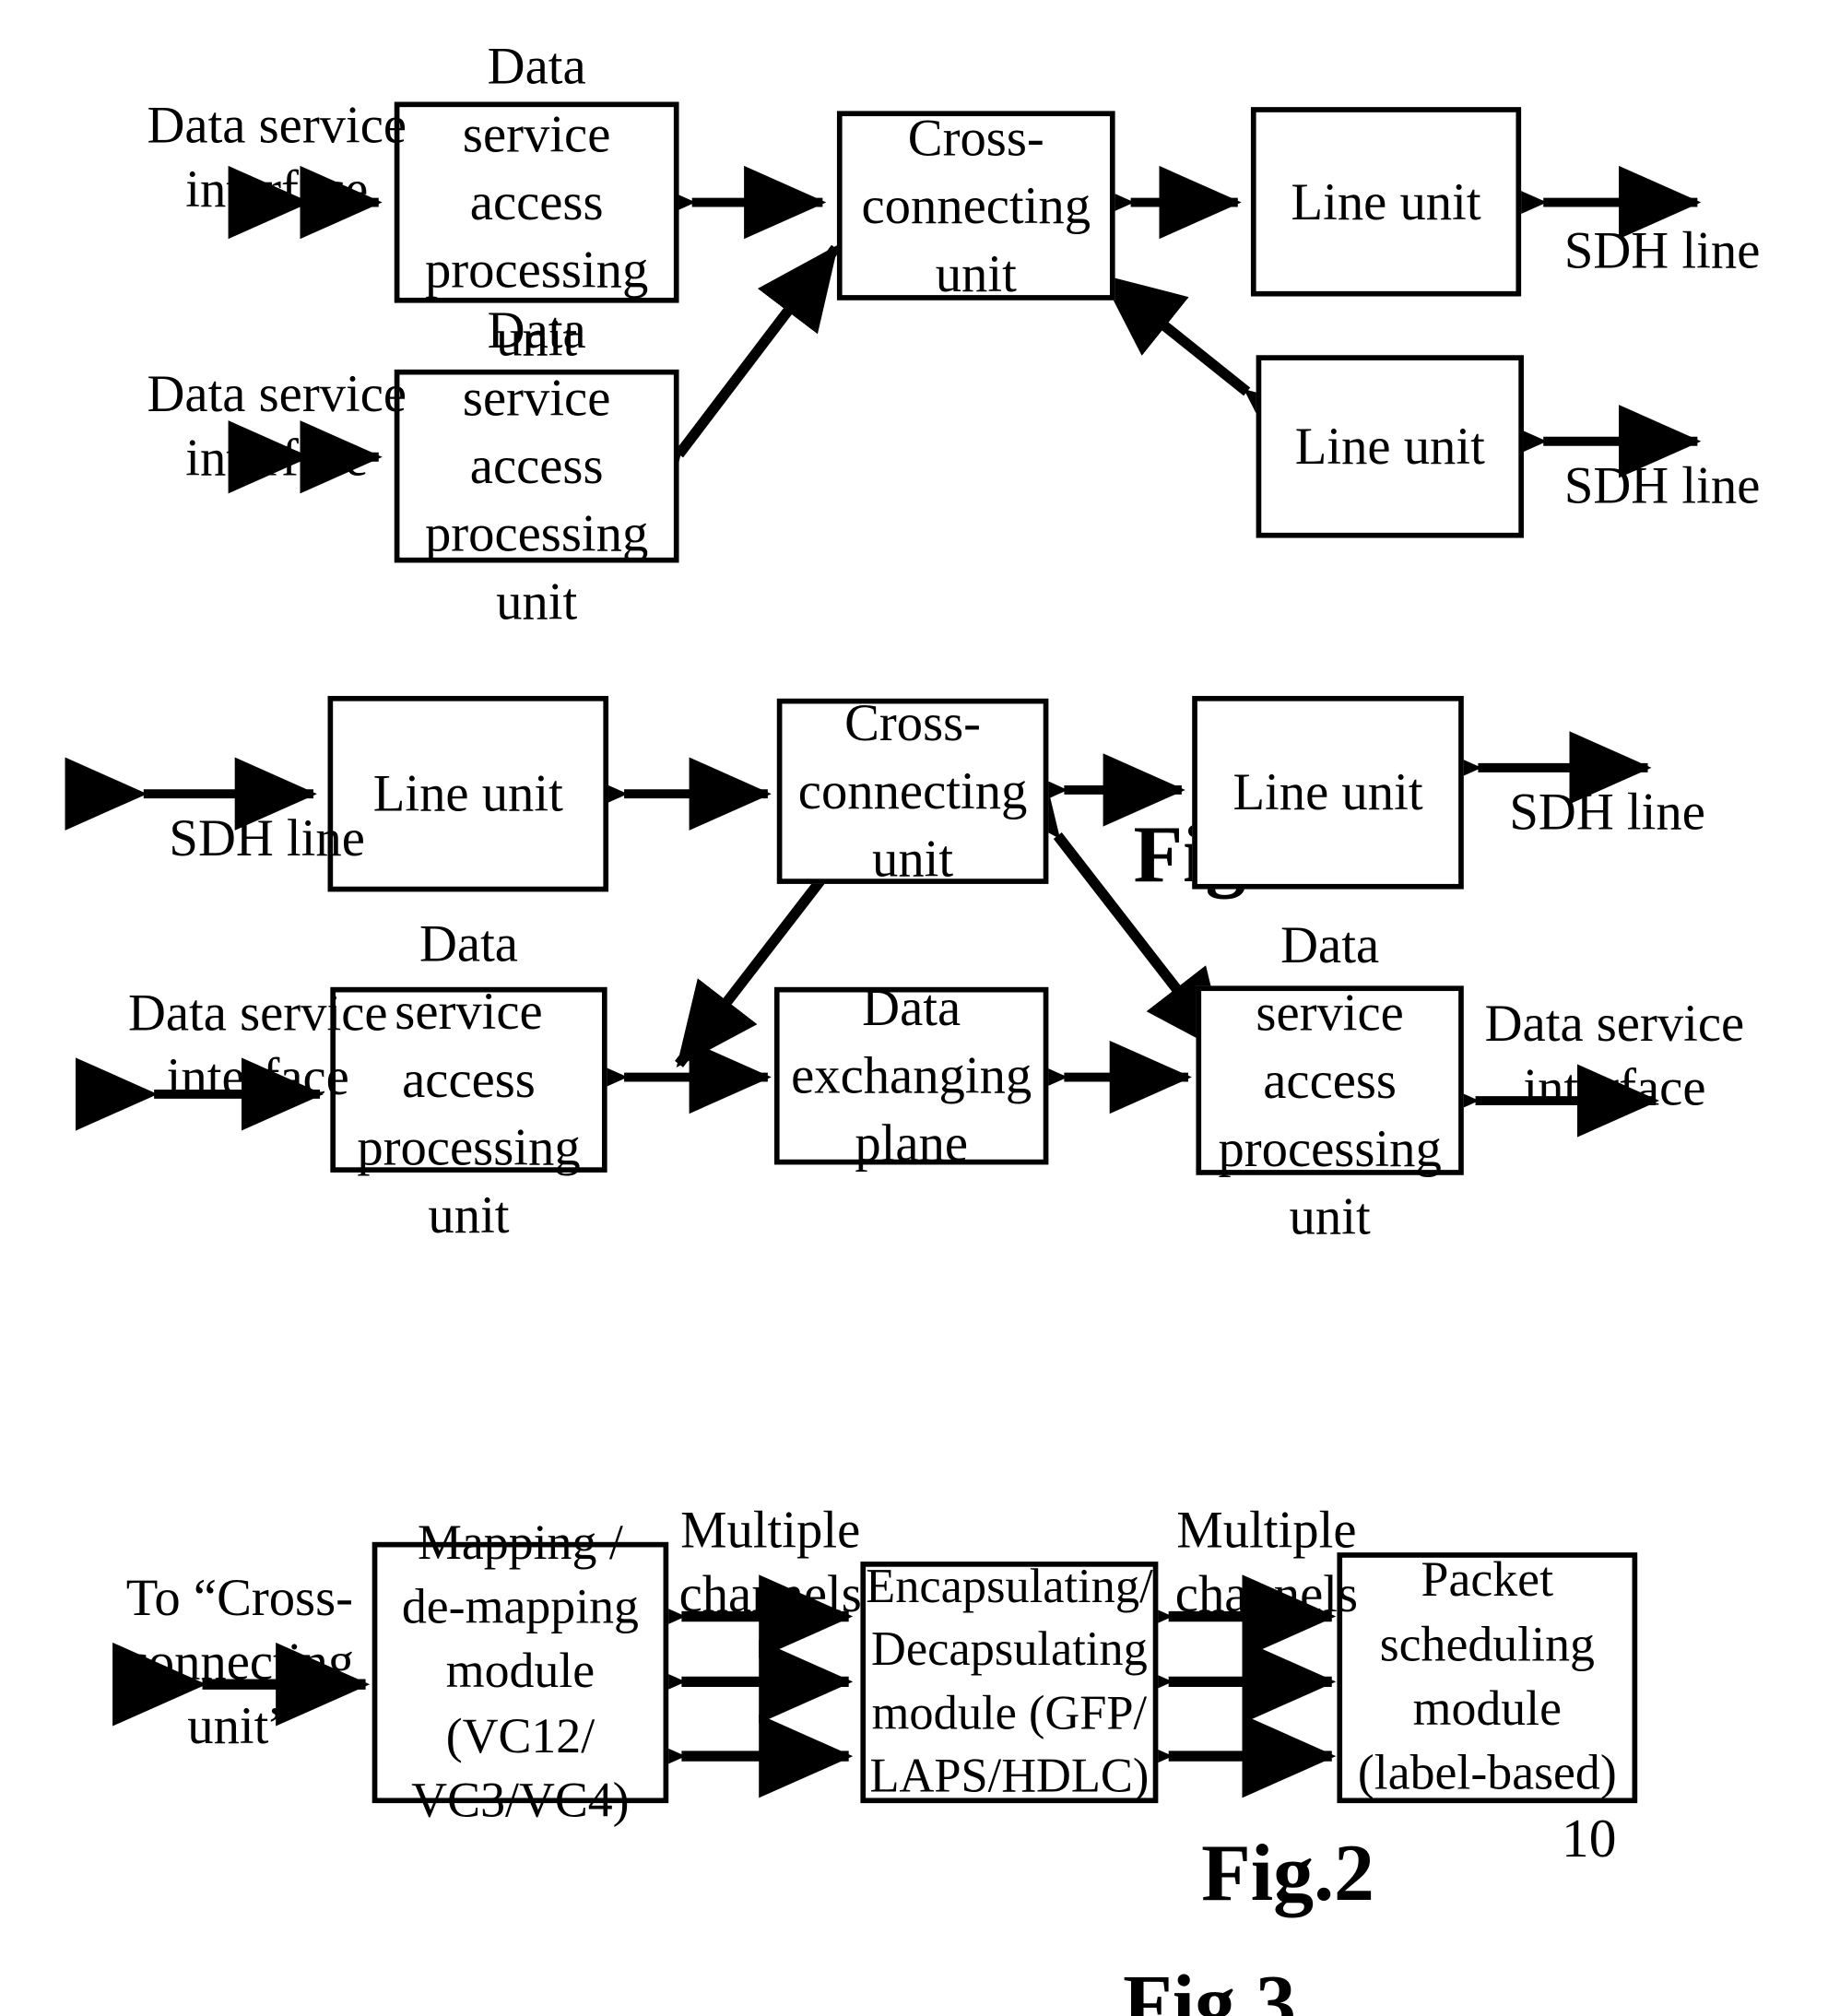  I want to click on fig3-to-cross-connecting-unit-label: To “Cross- connecting unit”, so click(240, 1662).